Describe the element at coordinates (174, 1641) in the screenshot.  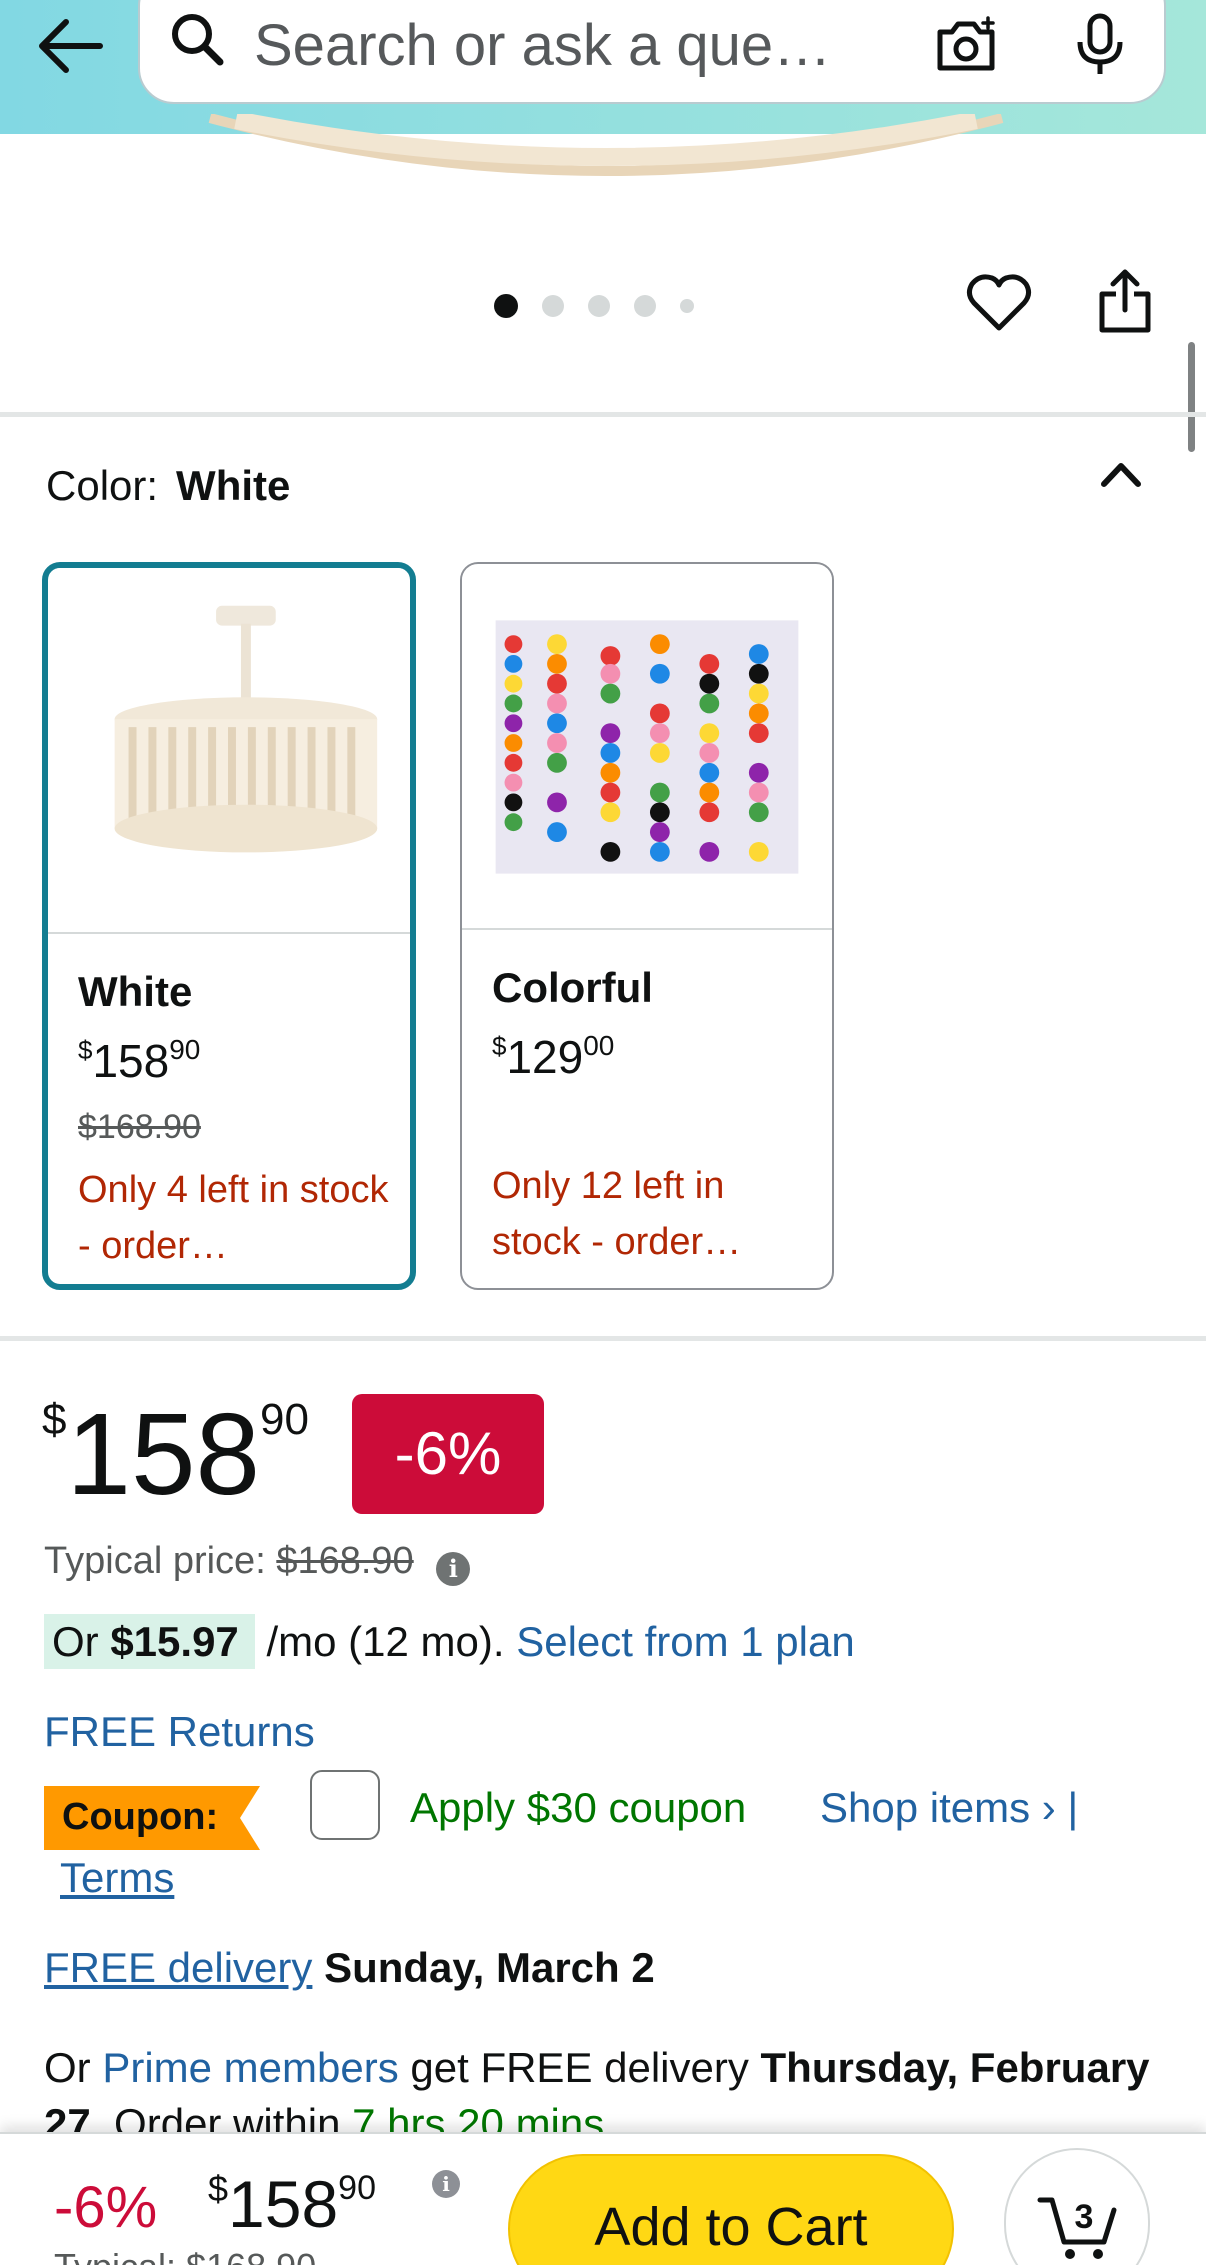
I see `plan-amount: $15.97` at that location.